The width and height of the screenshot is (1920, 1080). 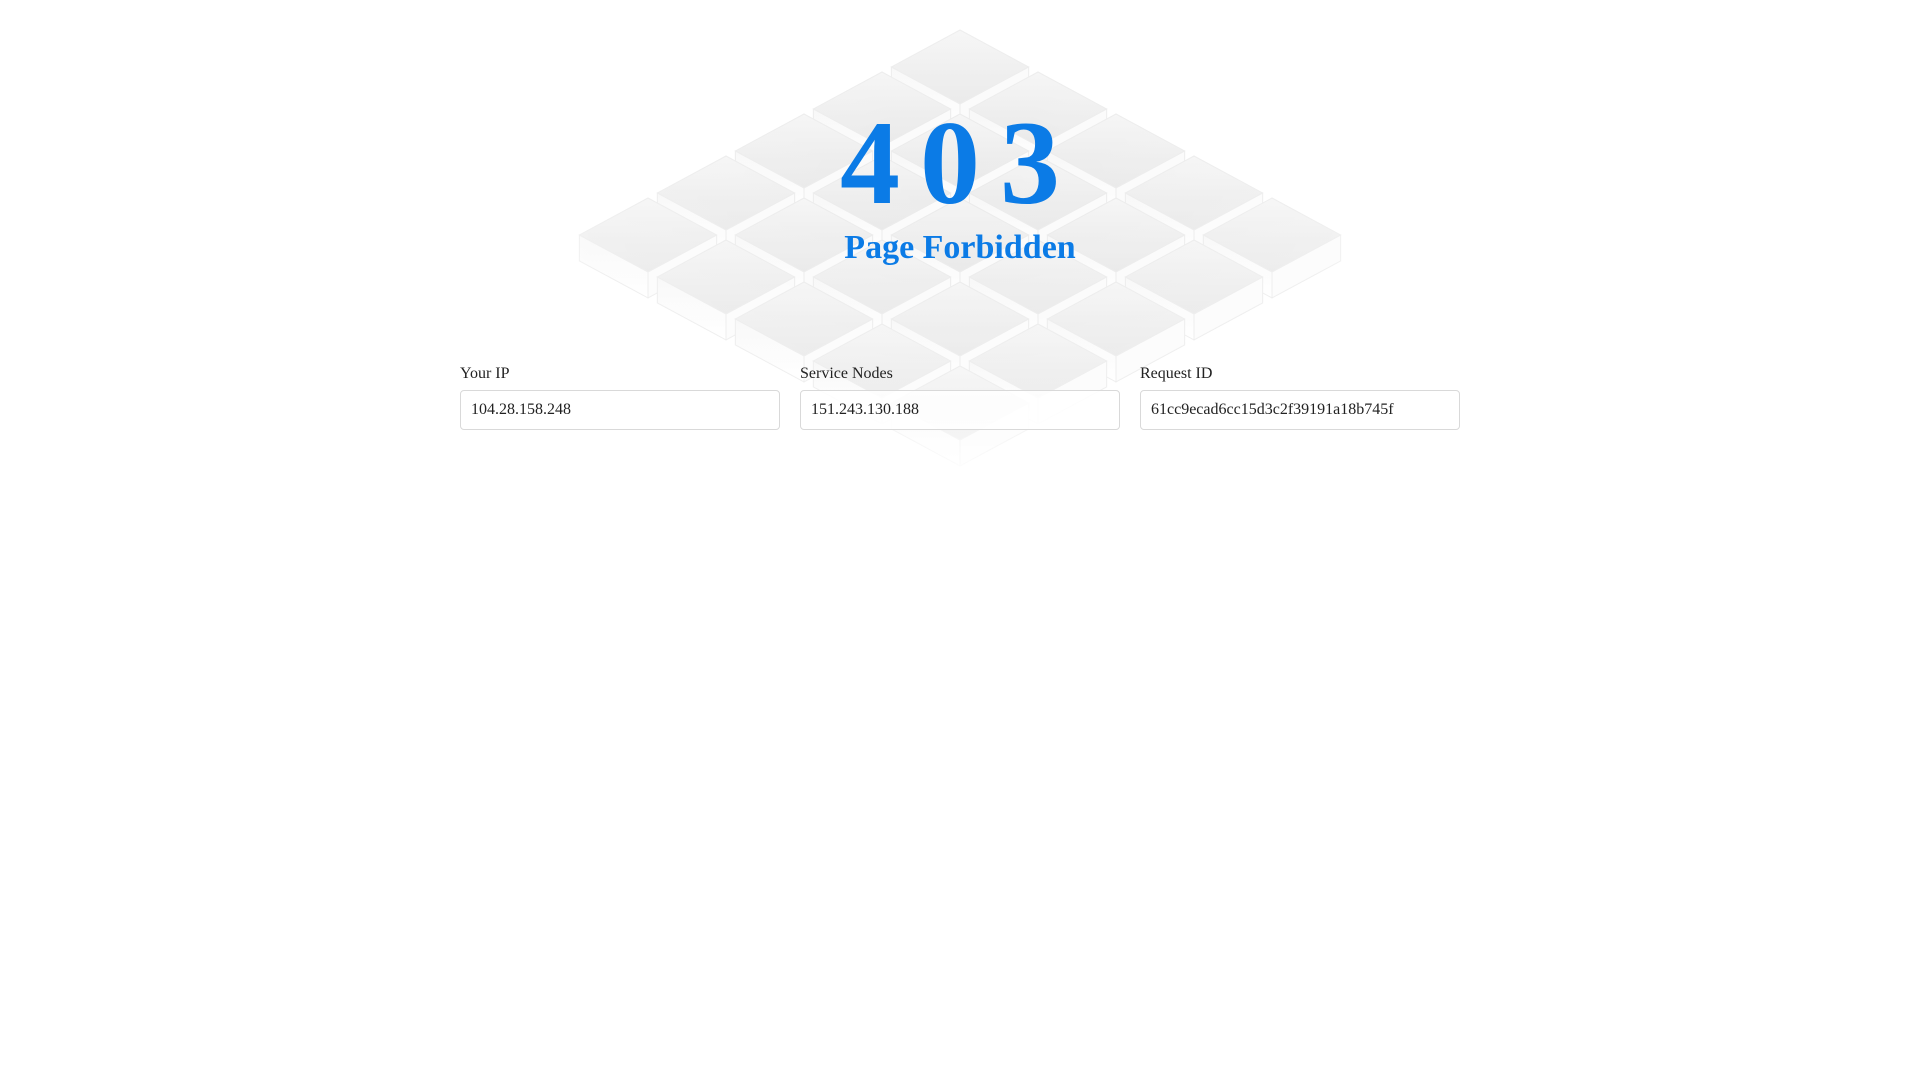 I want to click on request-id-label: Request ID, so click(x=1176, y=373).